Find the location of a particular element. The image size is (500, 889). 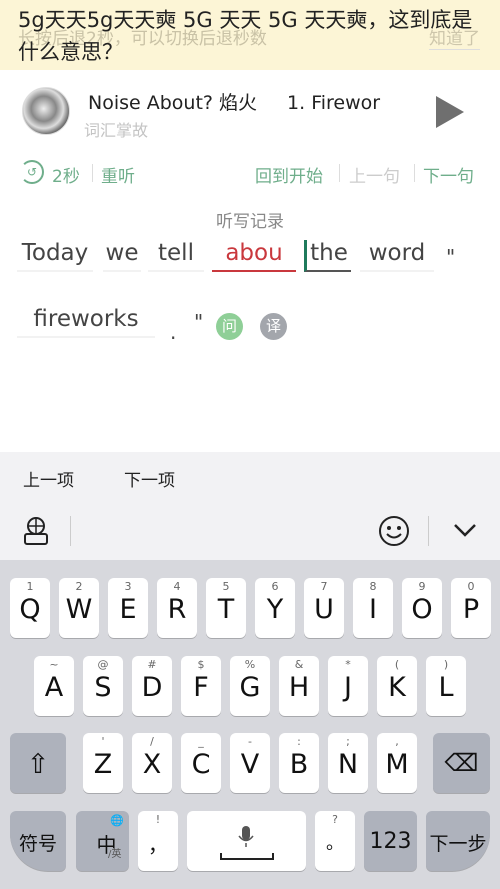

key-label: I is located at coordinates (373, 609).